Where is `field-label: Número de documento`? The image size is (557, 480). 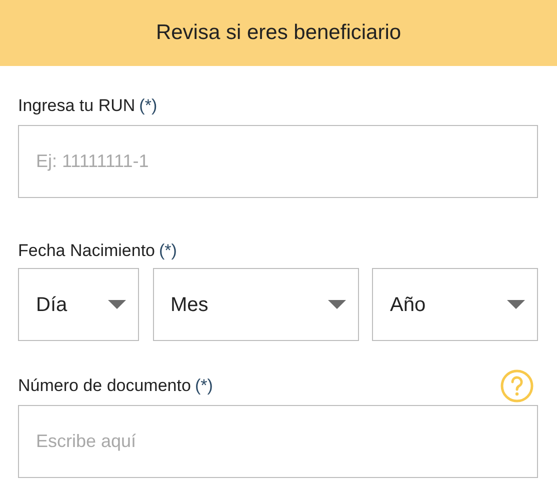 field-label: Número de documento is located at coordinates (104, 386).